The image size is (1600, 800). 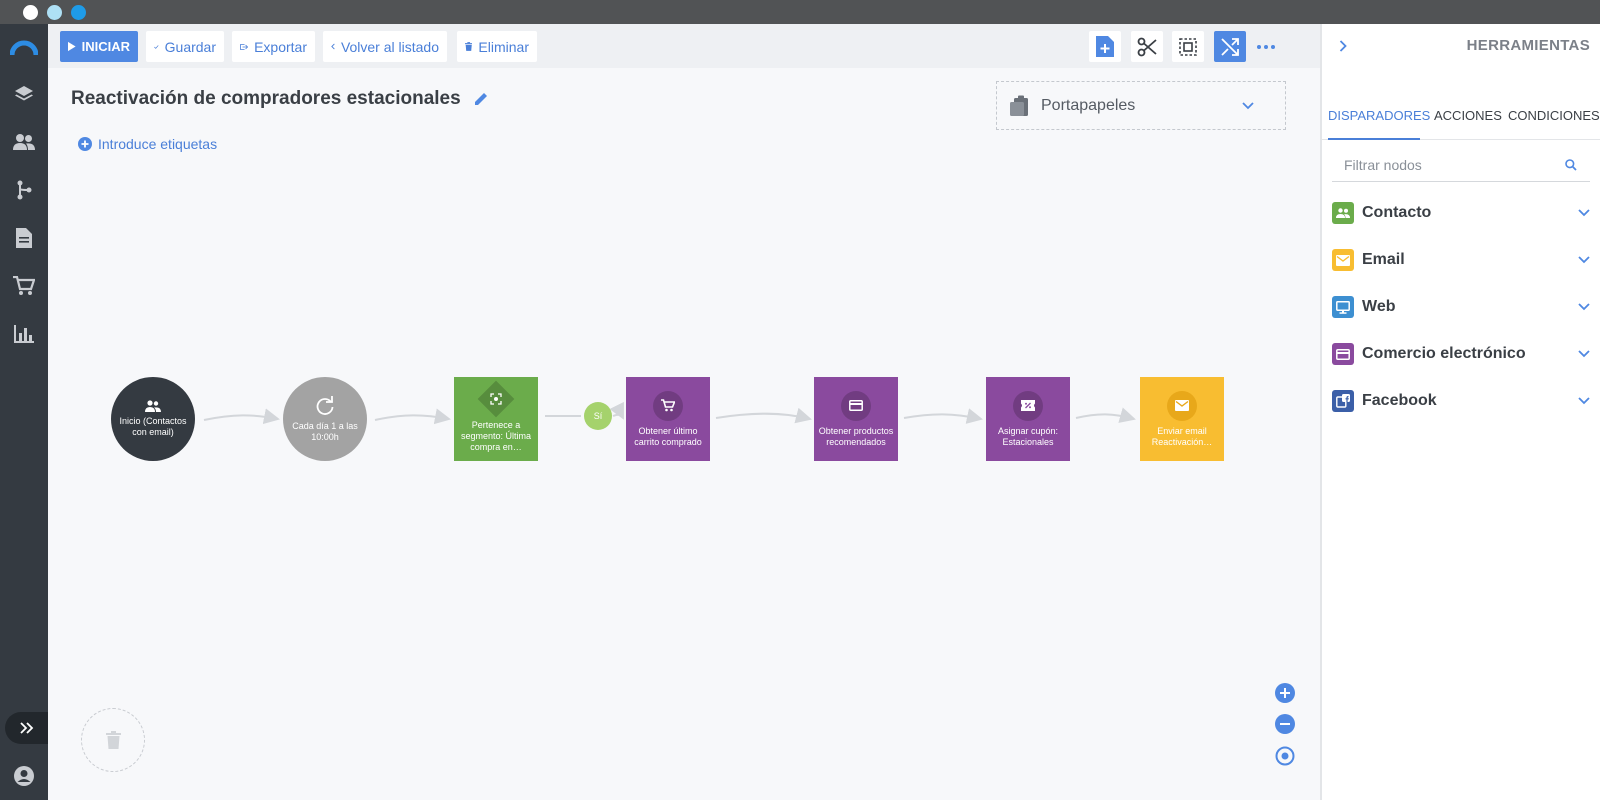 I want to click on save-button-label: Guardar, so click(x=190, y=46).